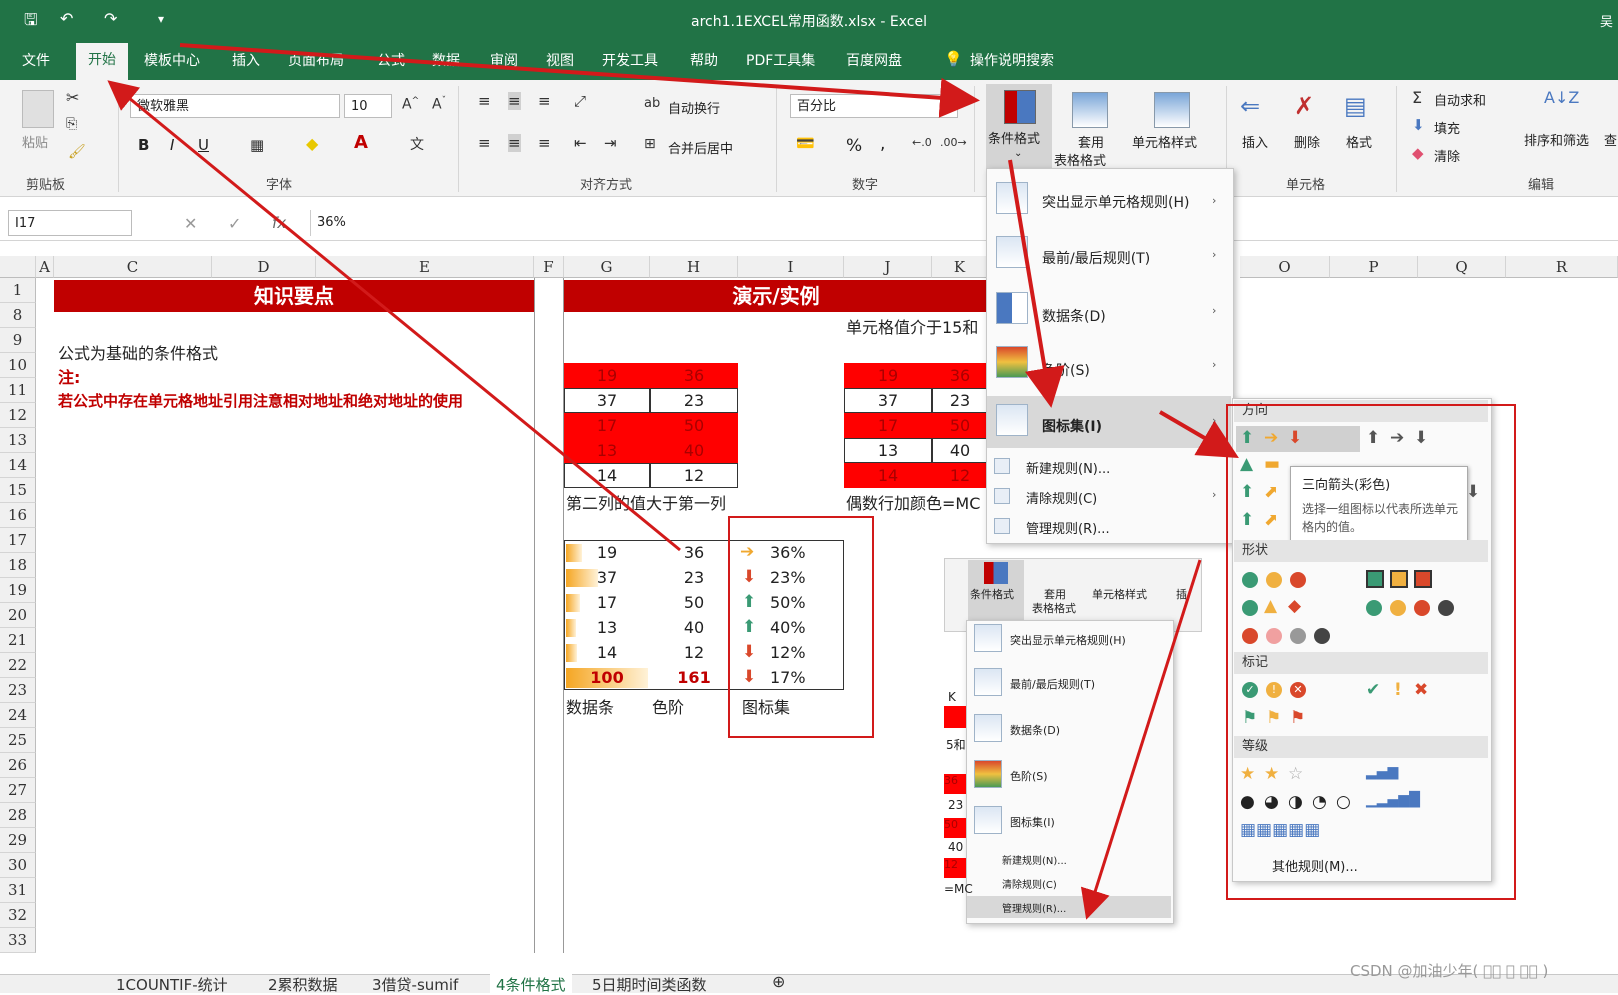 The width and height of the screenshot is (1618, 995). Describe the element at coordinates (1198, 434) in the screenshot. I see `arrow-iconsets-to-submenu` at that location.